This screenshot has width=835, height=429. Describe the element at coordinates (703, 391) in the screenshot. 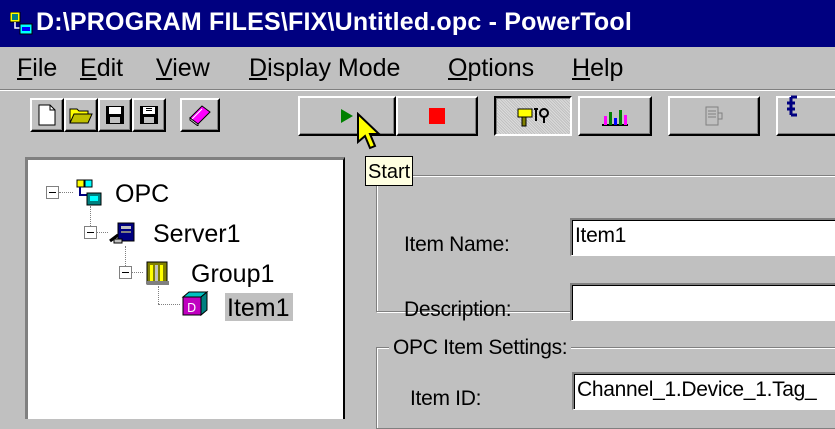

I see `item-id-field: Channel_1.Device_1.Tag_` at that location.